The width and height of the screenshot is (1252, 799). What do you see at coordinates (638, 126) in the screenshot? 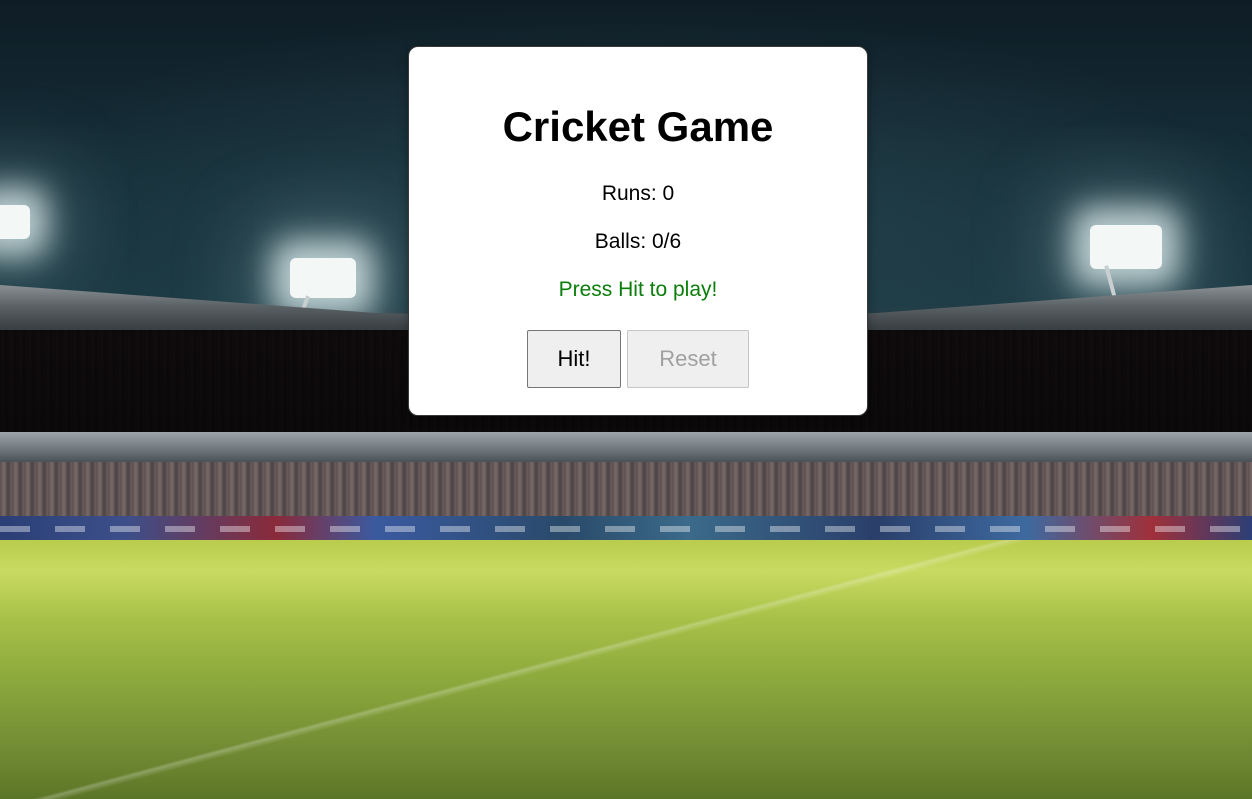
I see `game-title: Cricket Game` at bounding box center [638, 126].